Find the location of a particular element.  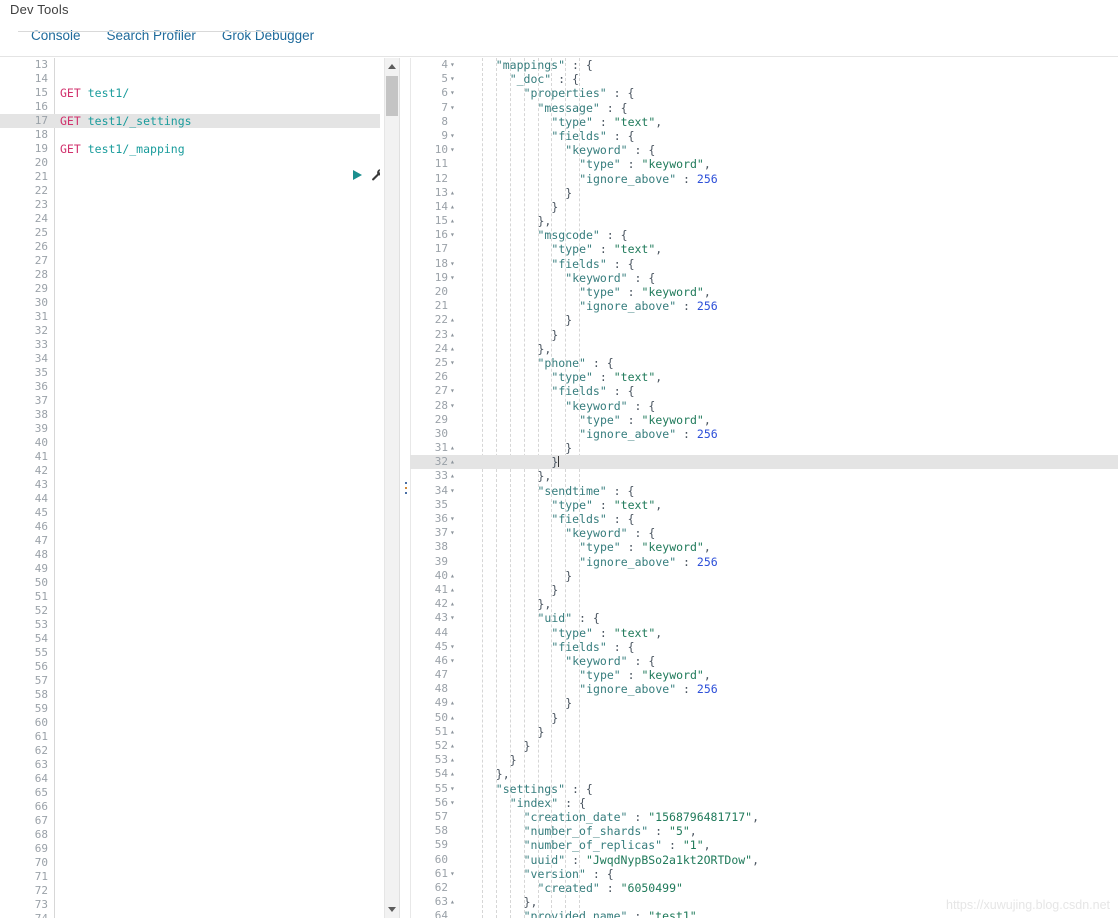

response-line: 61 ▾ "version" : { is located at coordinates (764, 874).